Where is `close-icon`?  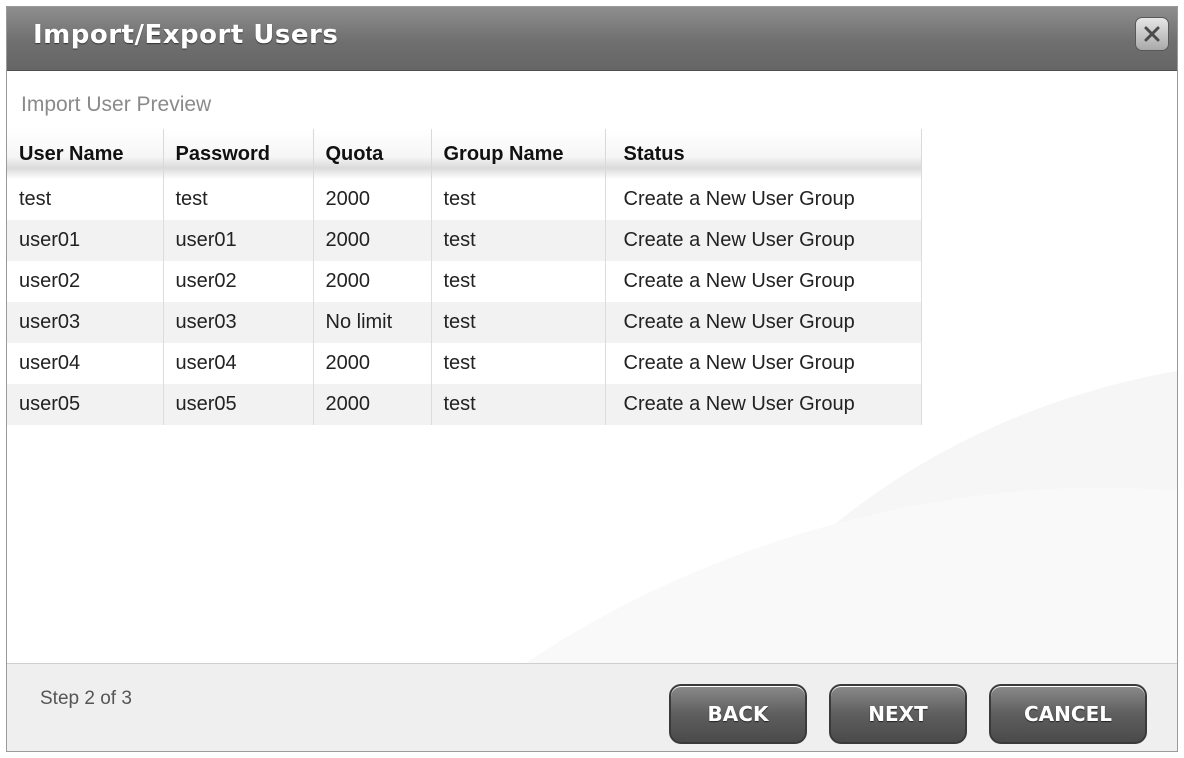 close-icon is located at coordinates (1152, 34).